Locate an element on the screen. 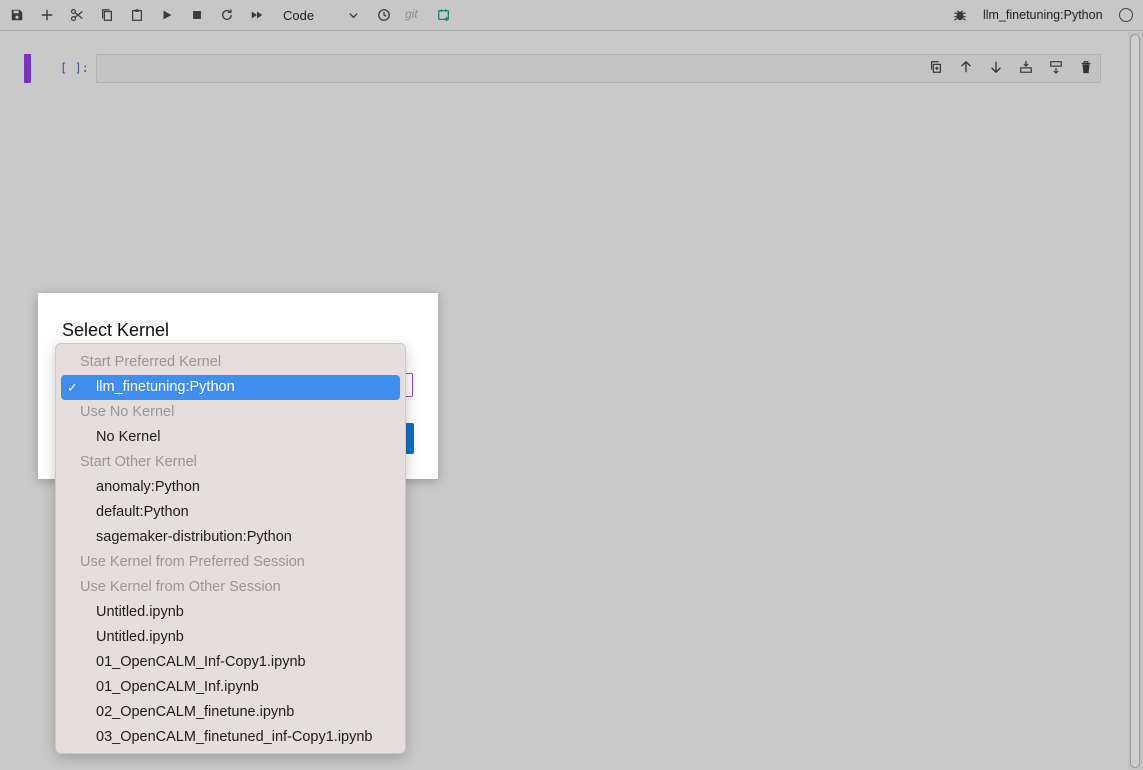  menu-item: 02_OpenCALM_finetune.ipynb is located at coordinates (230, 712).